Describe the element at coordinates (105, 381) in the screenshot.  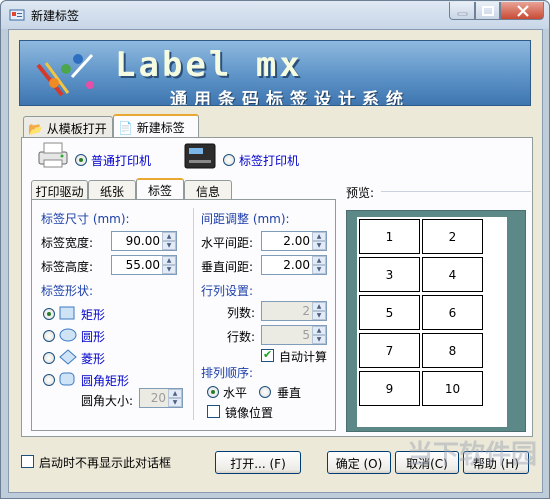
I see `shape-roundrect-label: 圆角矩形` at that location.